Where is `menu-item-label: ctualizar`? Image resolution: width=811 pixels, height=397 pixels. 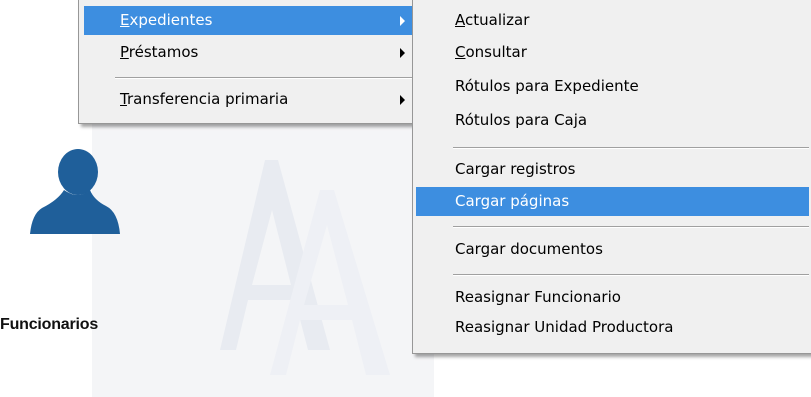
menu-item-label: ctualizar is located at coordinates (497, 20).